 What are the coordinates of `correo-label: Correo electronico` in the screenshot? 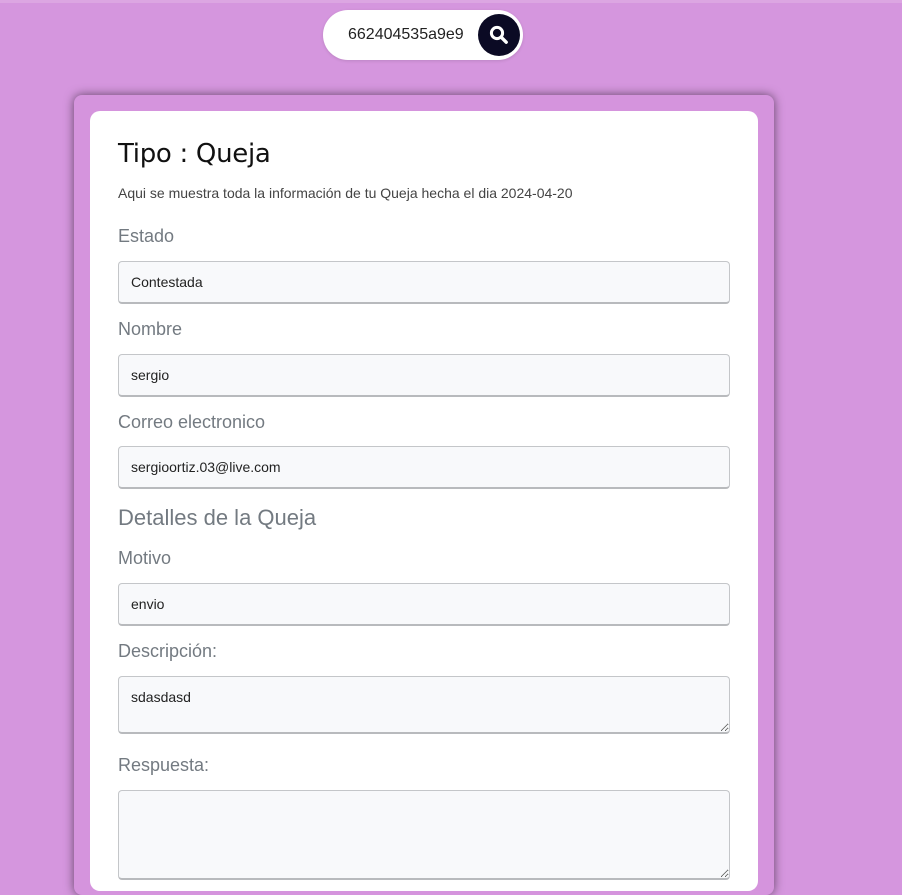 It's located at (192, 422).